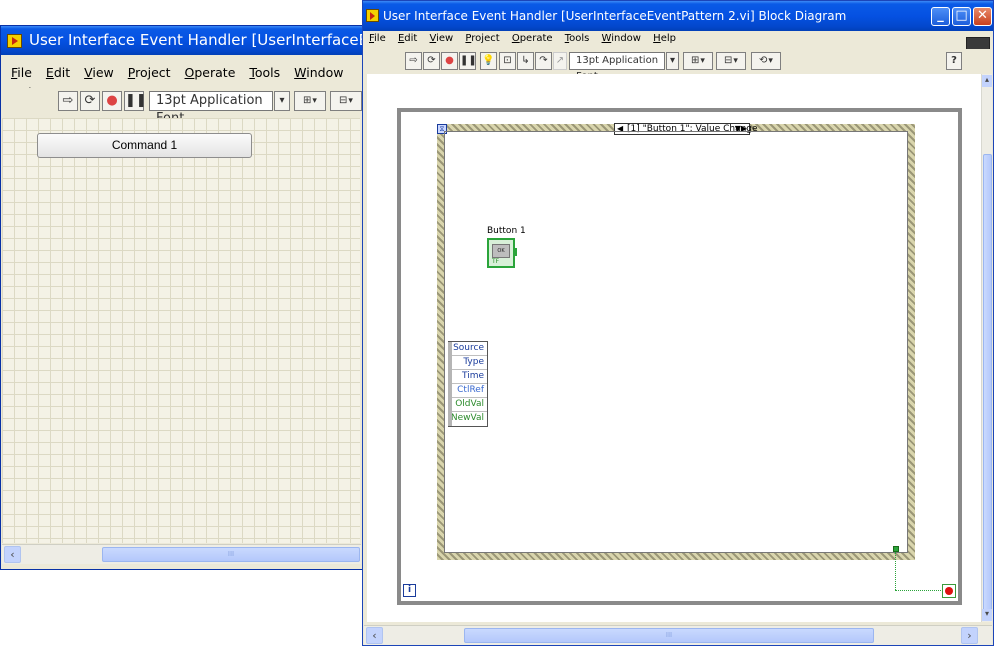  What do you see at coordinates (525, 61) in the screenshot?
I see `step-into-icon: ↳` at bounding box center [525, 61].